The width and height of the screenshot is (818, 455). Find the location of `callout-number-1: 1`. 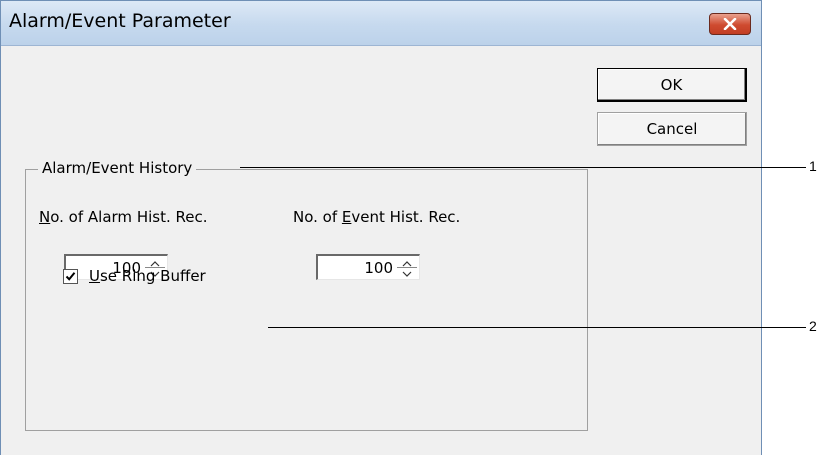

callout-number-1: 1 is located at coordinates (813, 166).